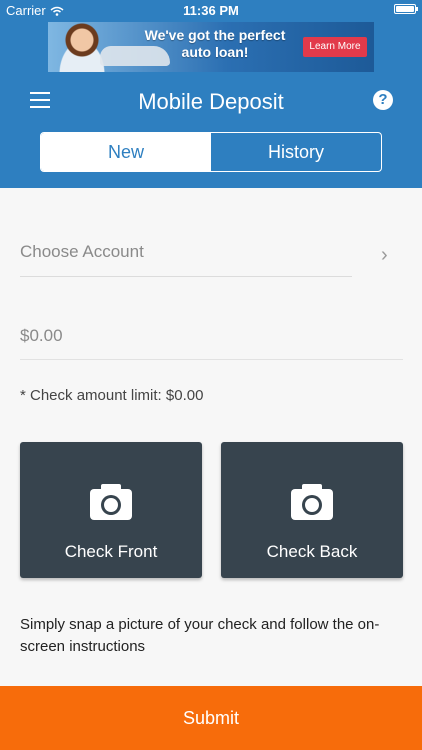  What do you see at coordinates (384, 255) in the screenshot?
I see `chevron-right-icon: ›` at bounding box center [384, 255].